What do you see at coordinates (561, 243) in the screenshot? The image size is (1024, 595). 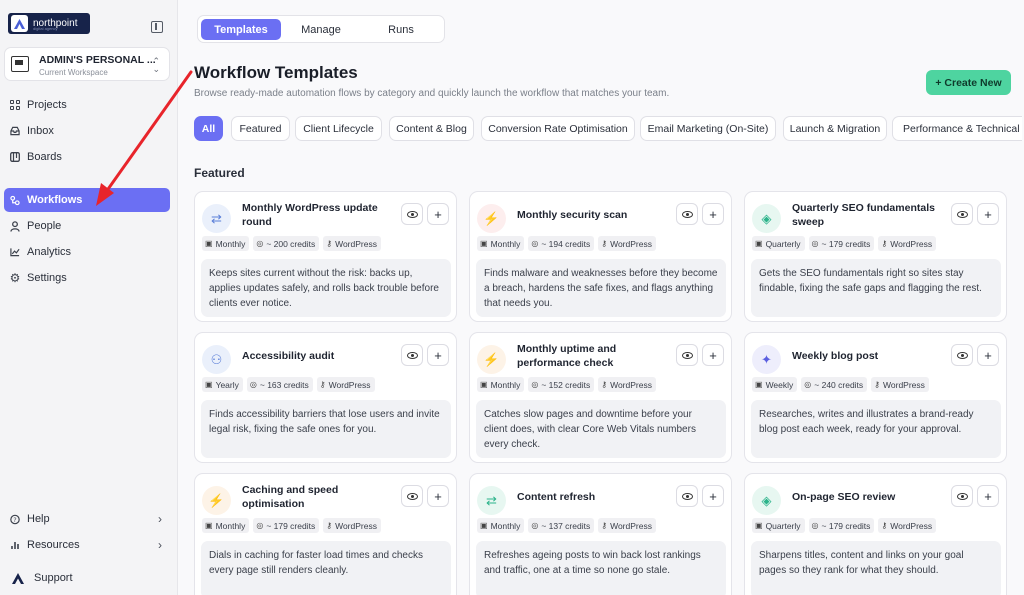 I see `credits-tag: ◎ ~ 194 credits` at bounding box center [561, 243].